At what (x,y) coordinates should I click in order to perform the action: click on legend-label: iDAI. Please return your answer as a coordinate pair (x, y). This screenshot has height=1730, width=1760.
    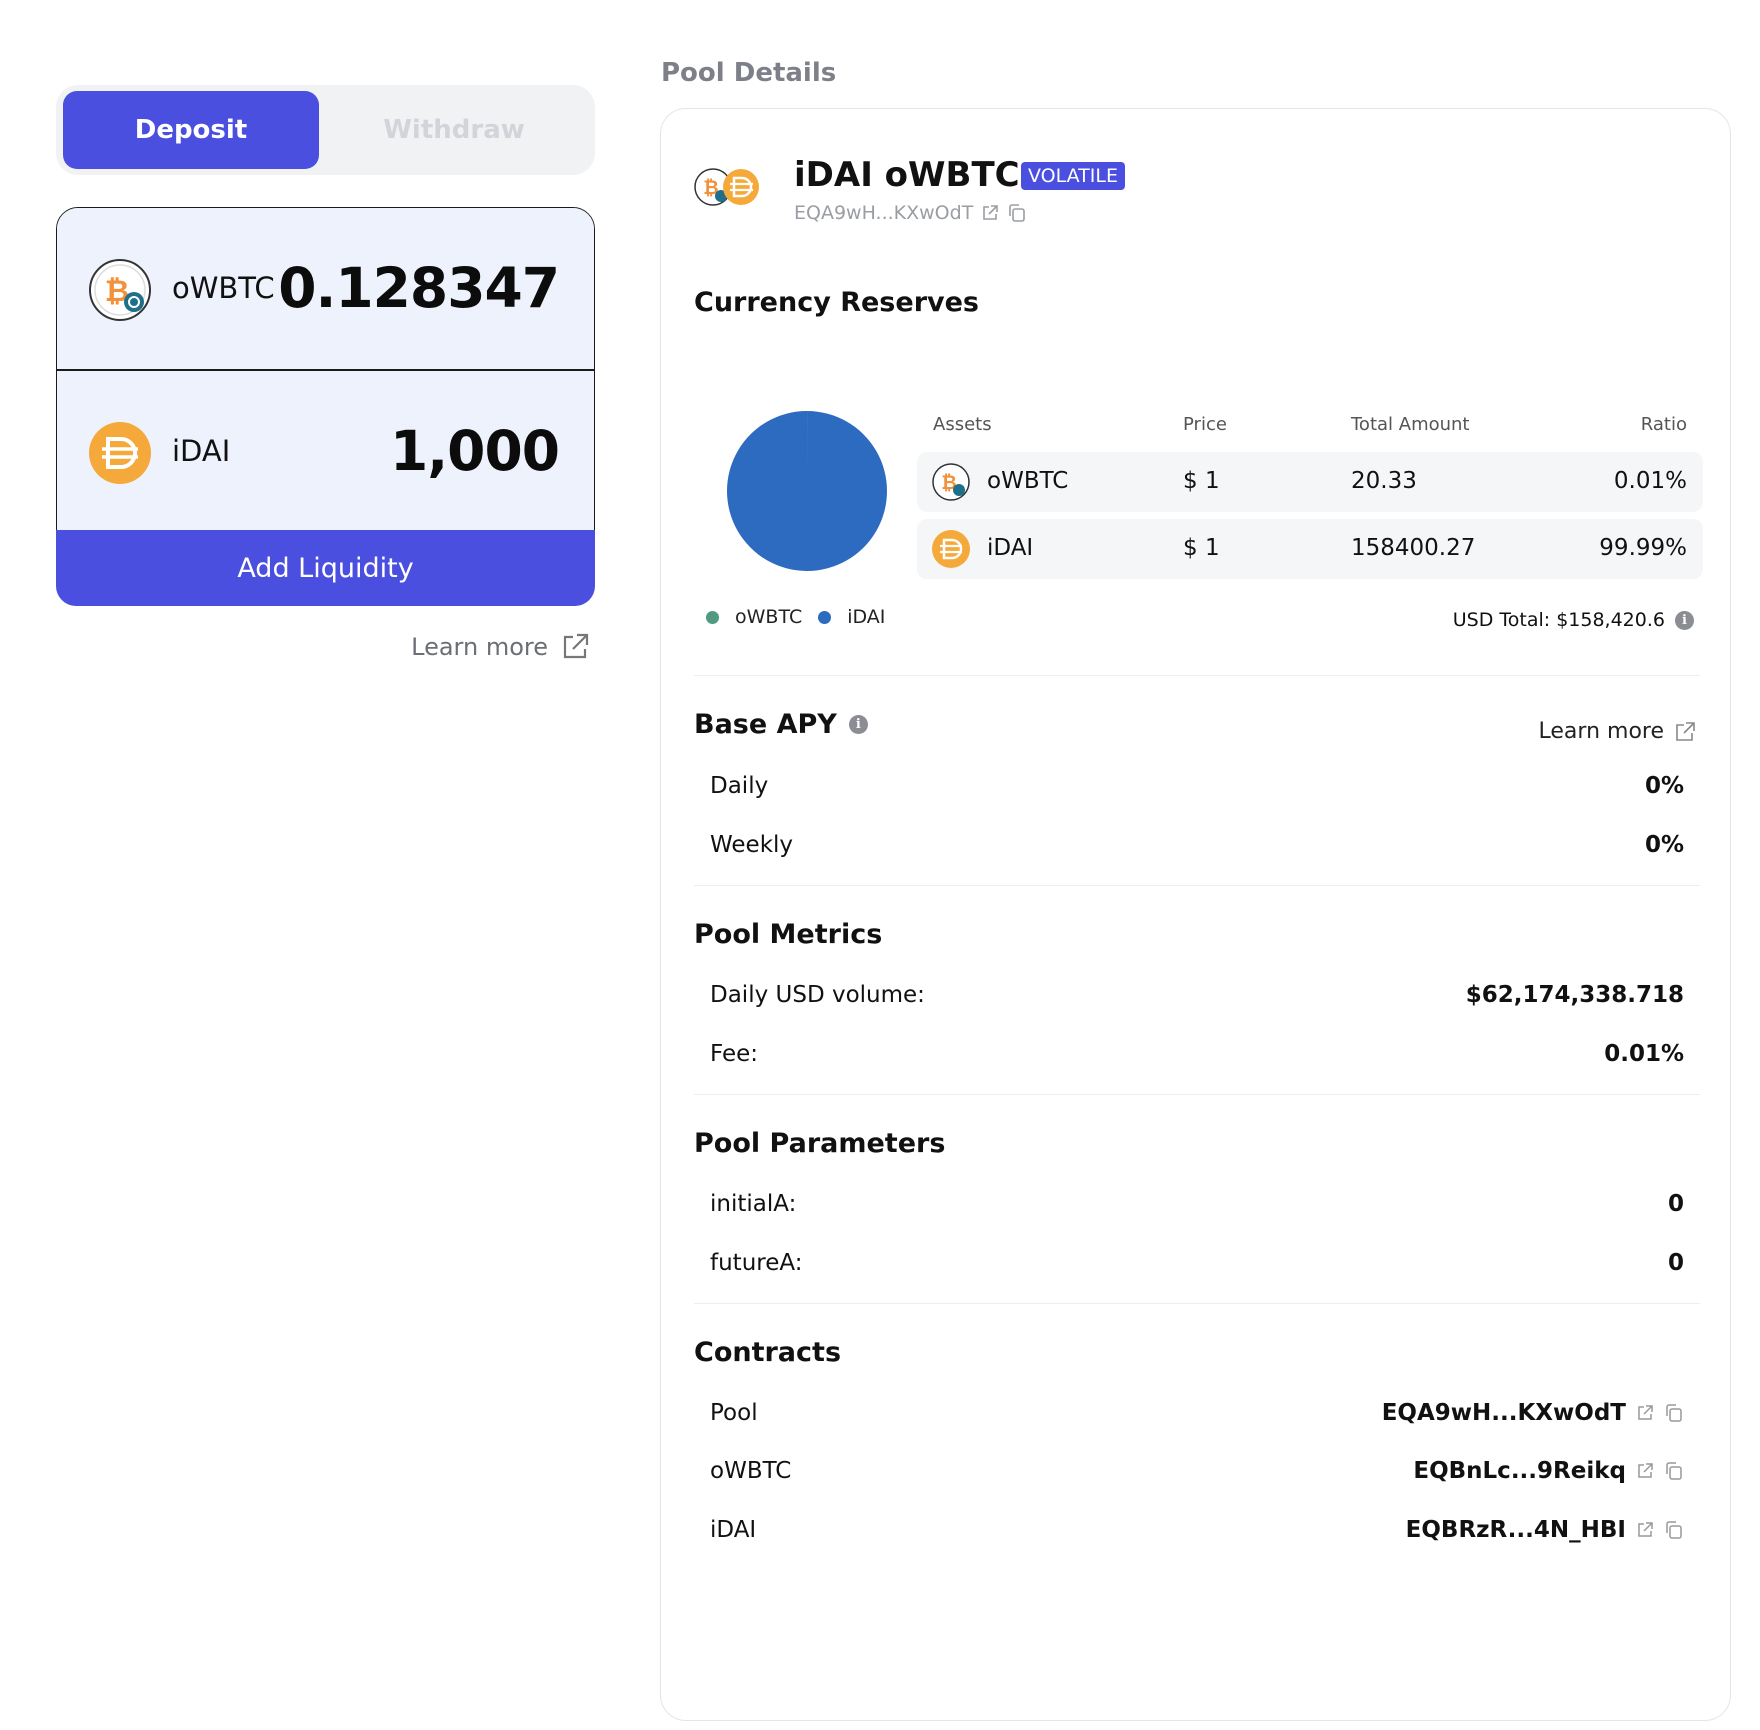
    Looking at the image, I should click on (866, 617).